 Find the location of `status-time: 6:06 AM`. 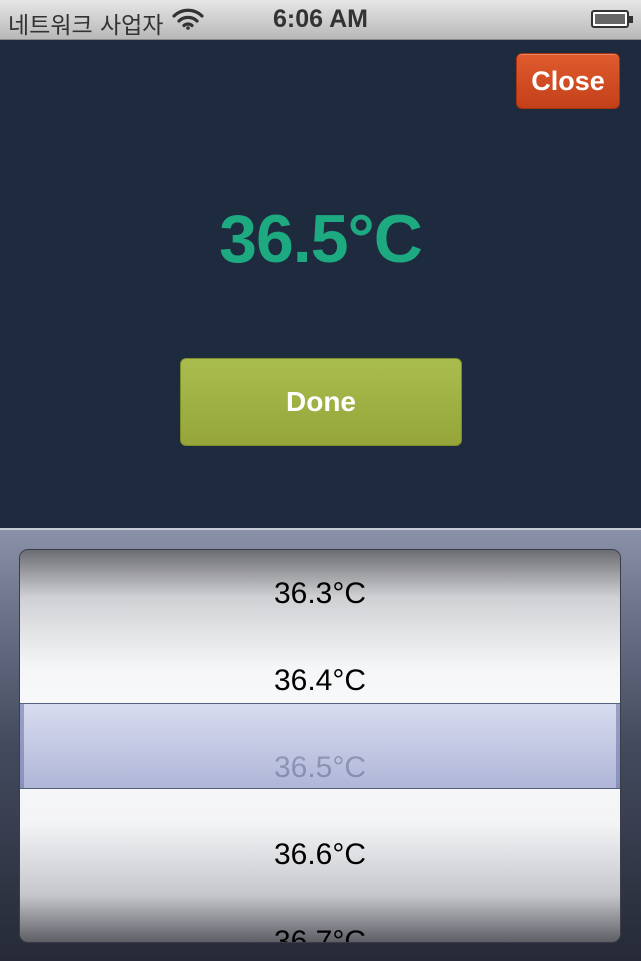

status-time: 6:06 AM is located at coordinates (320, 19).